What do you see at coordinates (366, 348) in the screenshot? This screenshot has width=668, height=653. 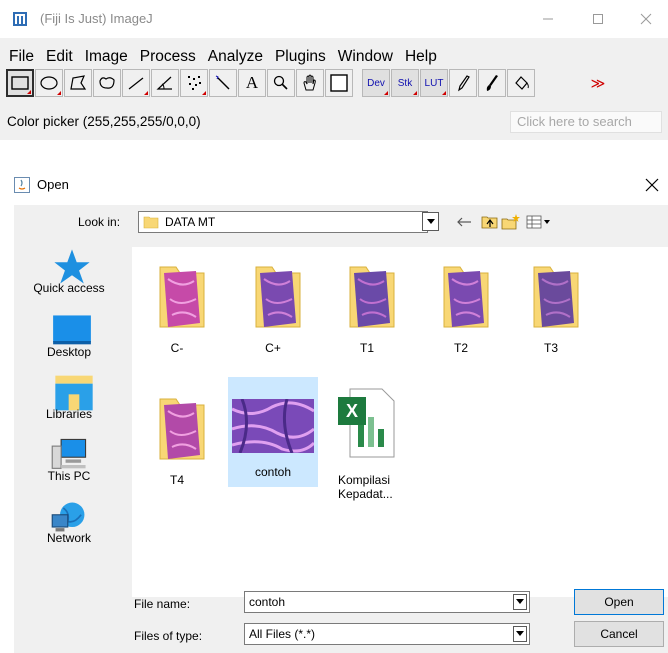 I see `file-name: T1` at bounding box center [366, 348].